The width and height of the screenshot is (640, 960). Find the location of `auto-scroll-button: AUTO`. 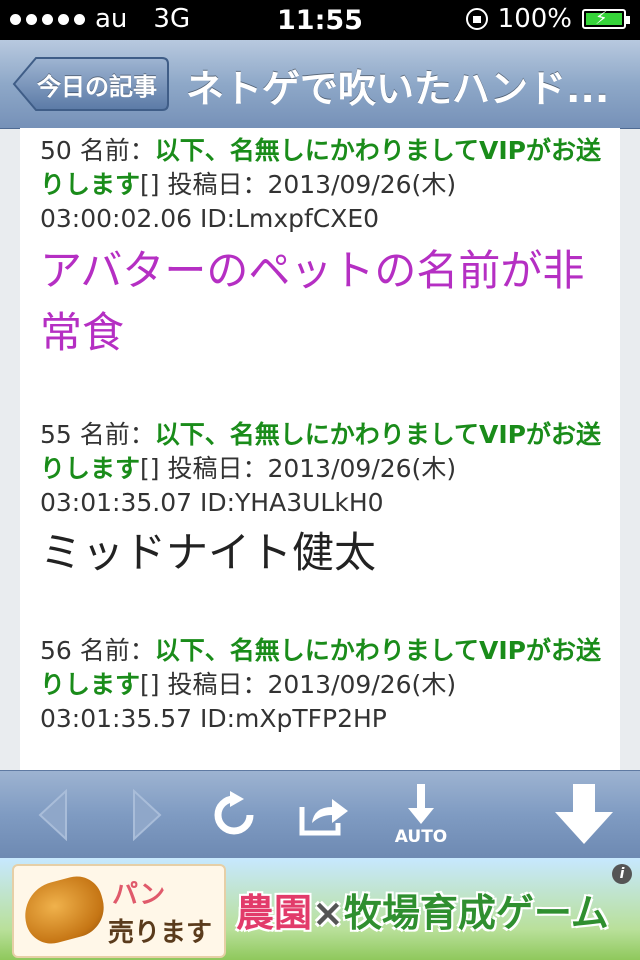

auto-scroll-button: AUTO is located at coordinates (421, 815).